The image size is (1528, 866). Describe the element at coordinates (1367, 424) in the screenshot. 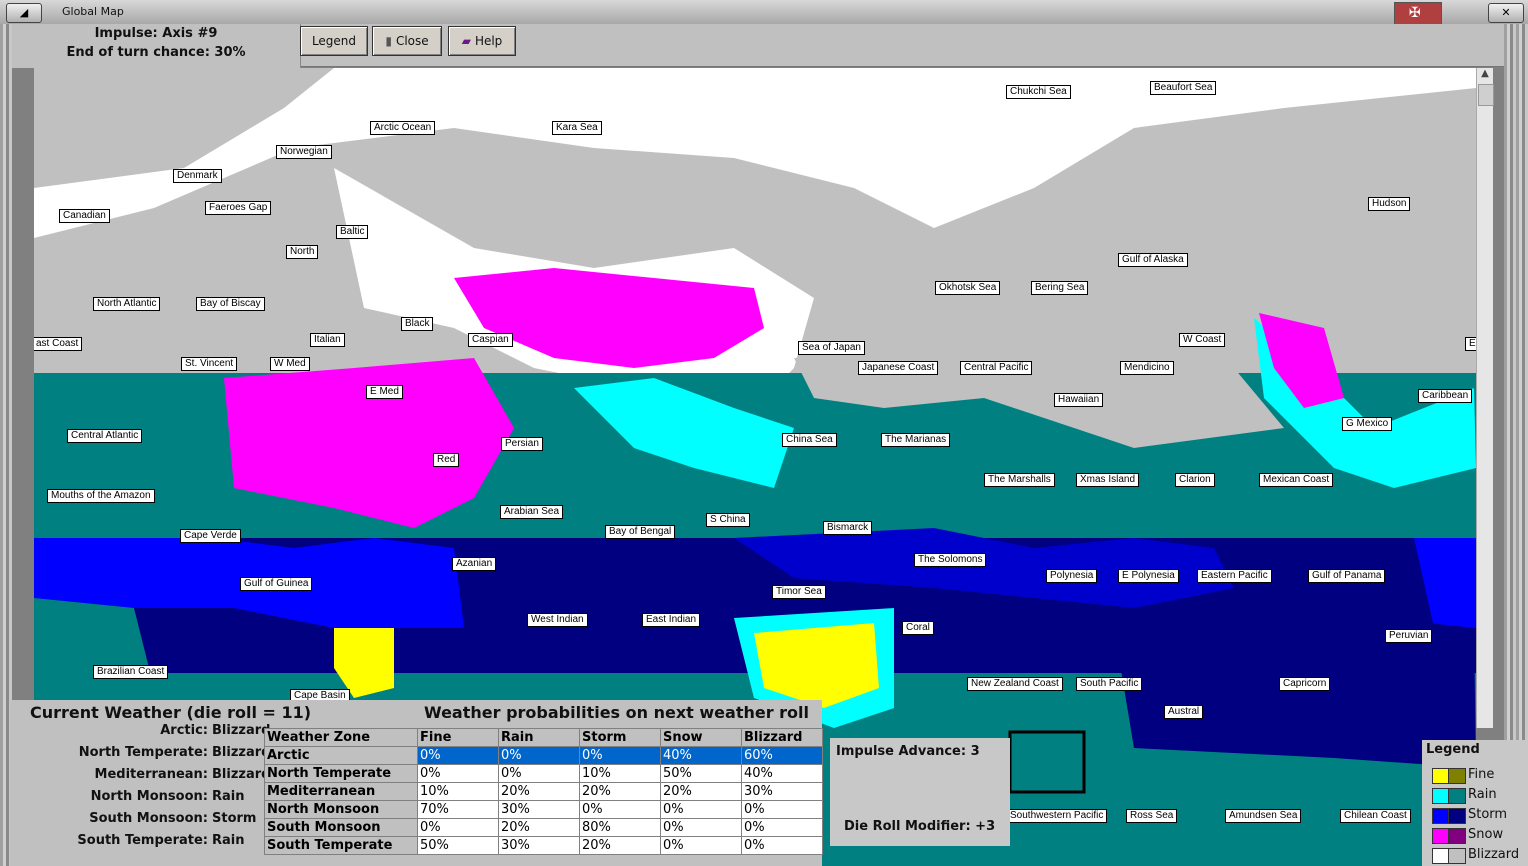

I see `map-label: G Mexico` at that location.